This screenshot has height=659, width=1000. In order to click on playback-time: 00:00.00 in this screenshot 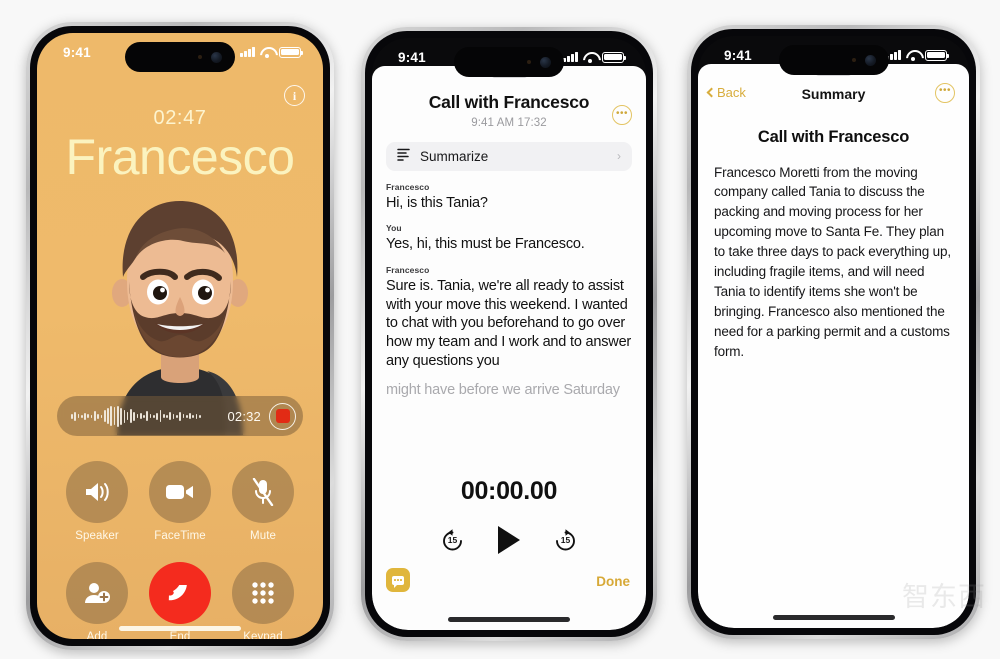, I will do `click(509, 491)`.